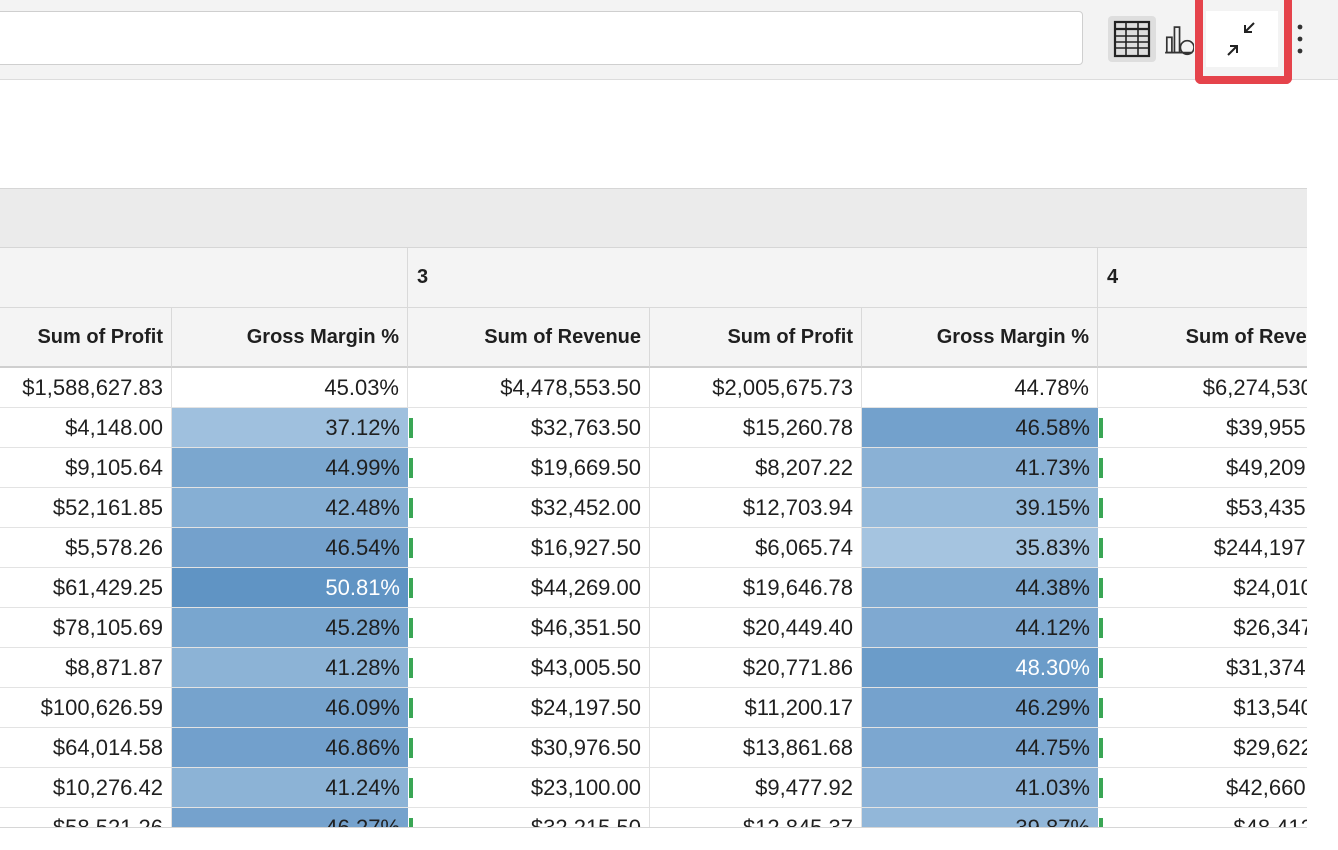  I want to click on table-cell: 44.99%, so click(290, 468).